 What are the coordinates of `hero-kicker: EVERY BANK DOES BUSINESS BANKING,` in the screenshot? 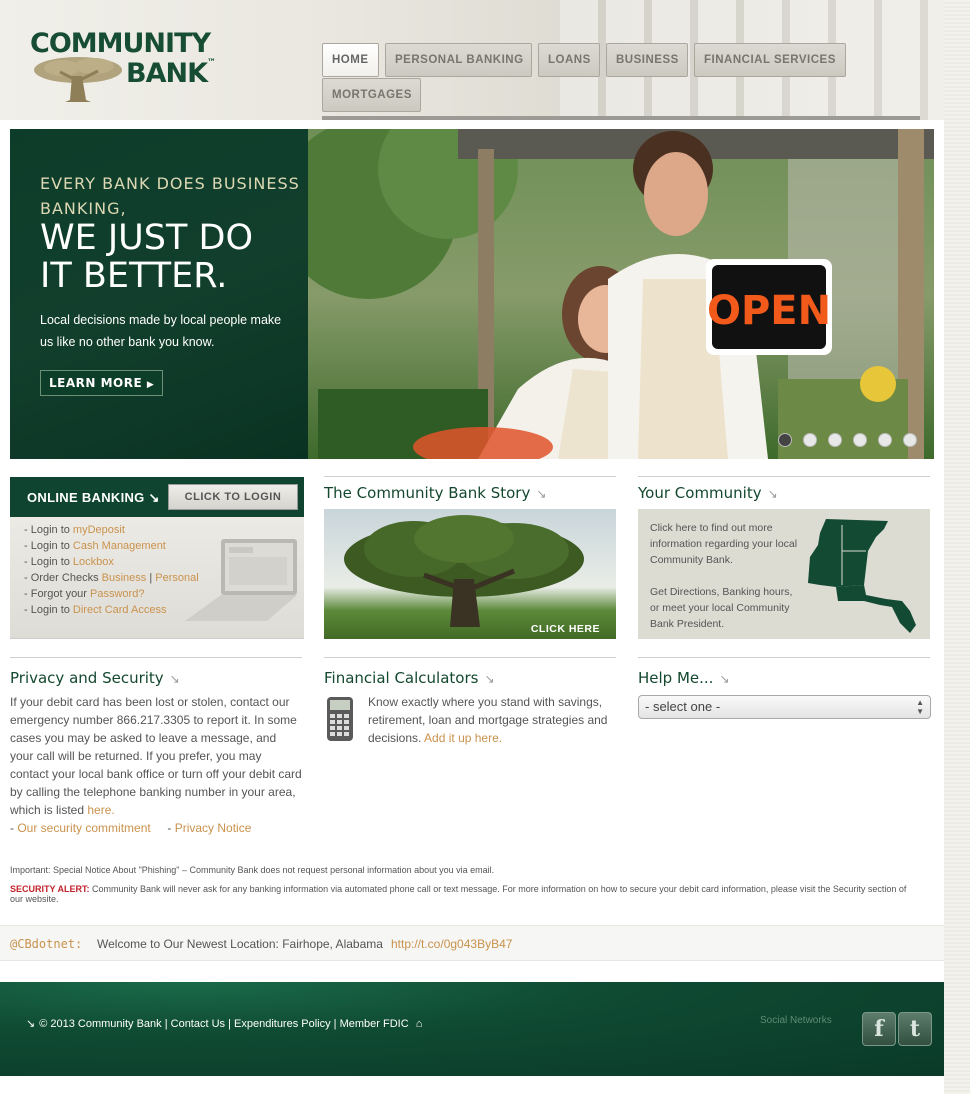 It's located at (170, 196).